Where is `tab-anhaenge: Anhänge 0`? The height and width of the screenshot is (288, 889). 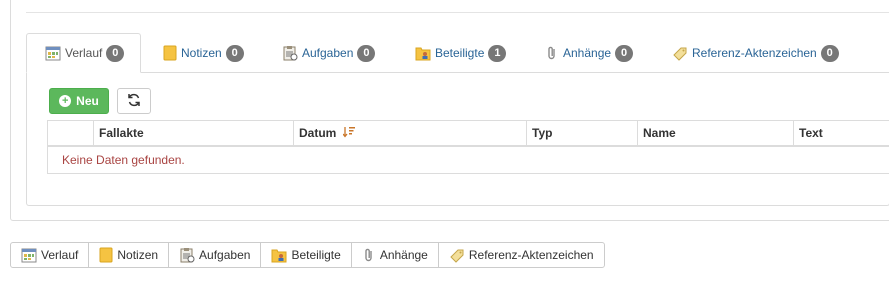
tab-anhaenge: Anhänge 0 is located at coordinates (589, 53).